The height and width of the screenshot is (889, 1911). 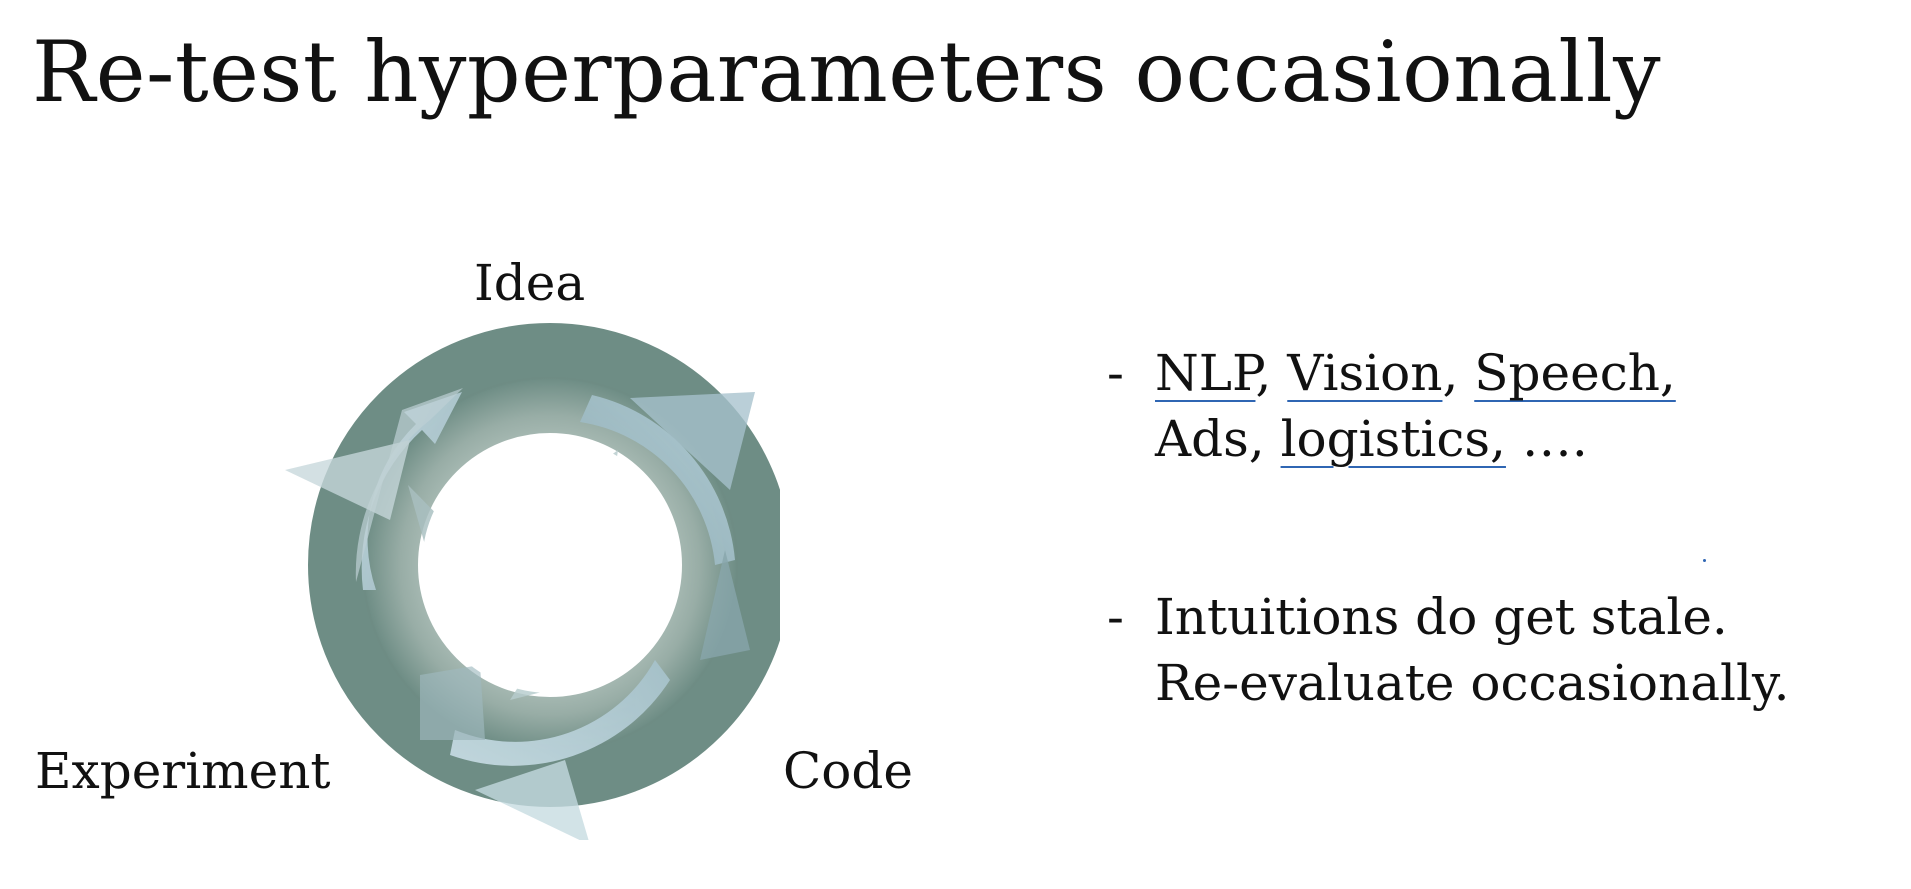 What do you see at coordinates (1575, 373) in the screenshot?
I see `domain-speech: Speech,` at bounding box center [1575, 373].